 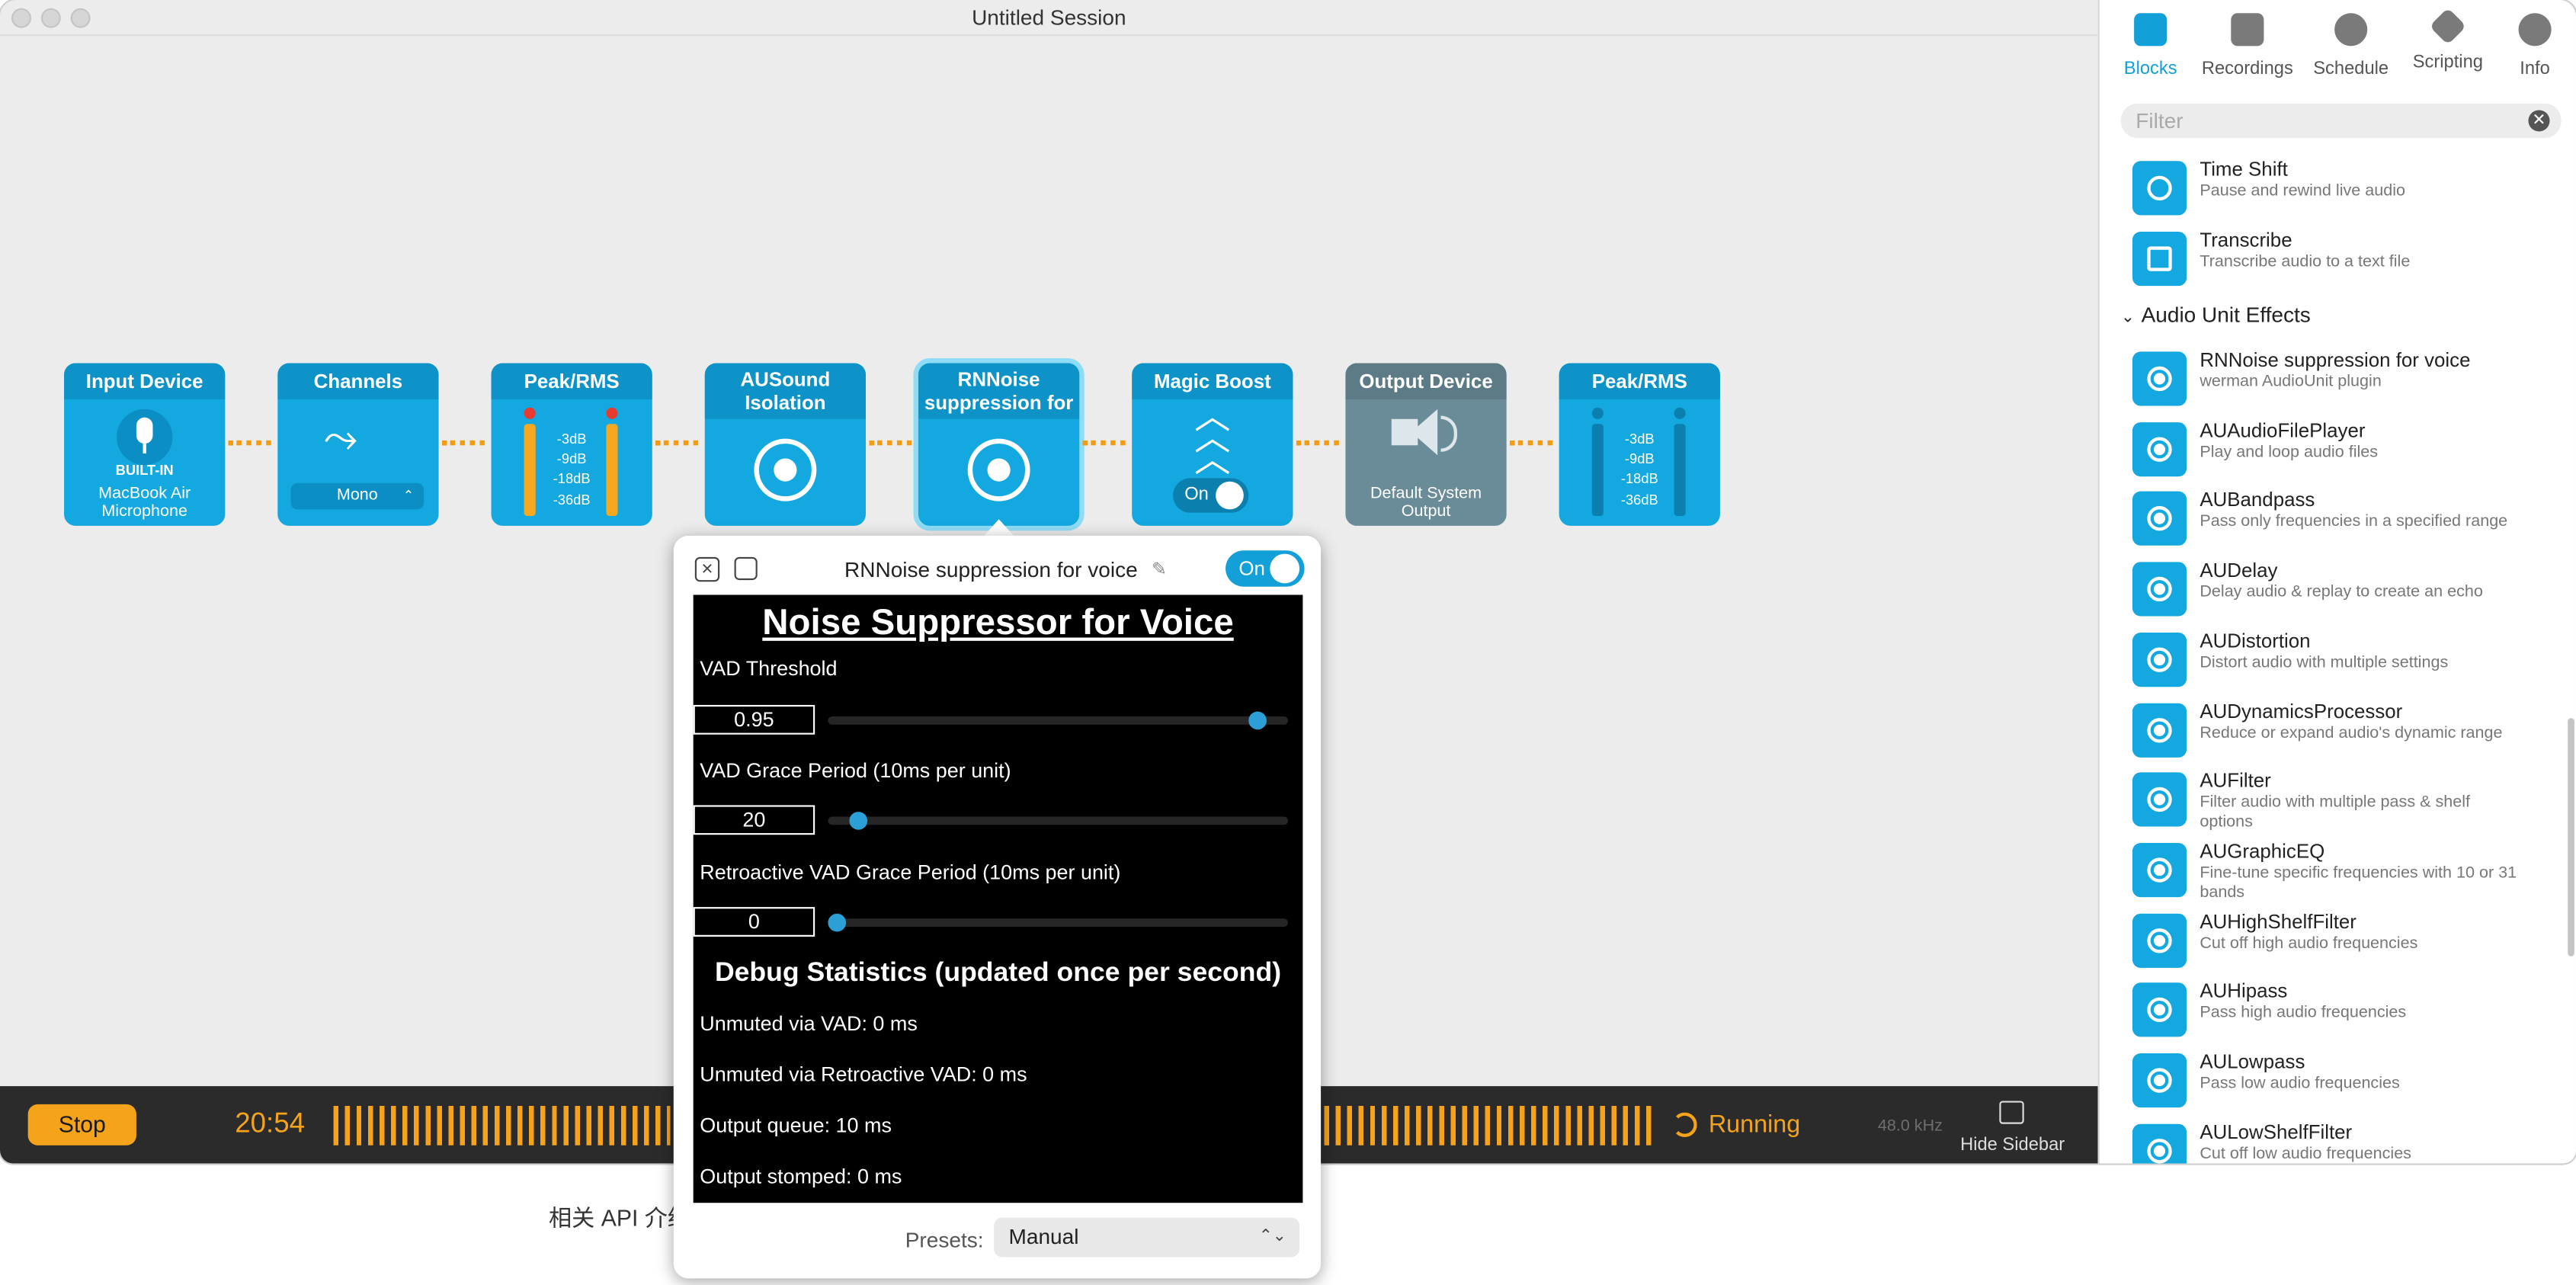 What do you see at coordinates (1049, 17) in the screenshot?
I see `window-title: Untitled Session` at bounding box center [1049, 17].